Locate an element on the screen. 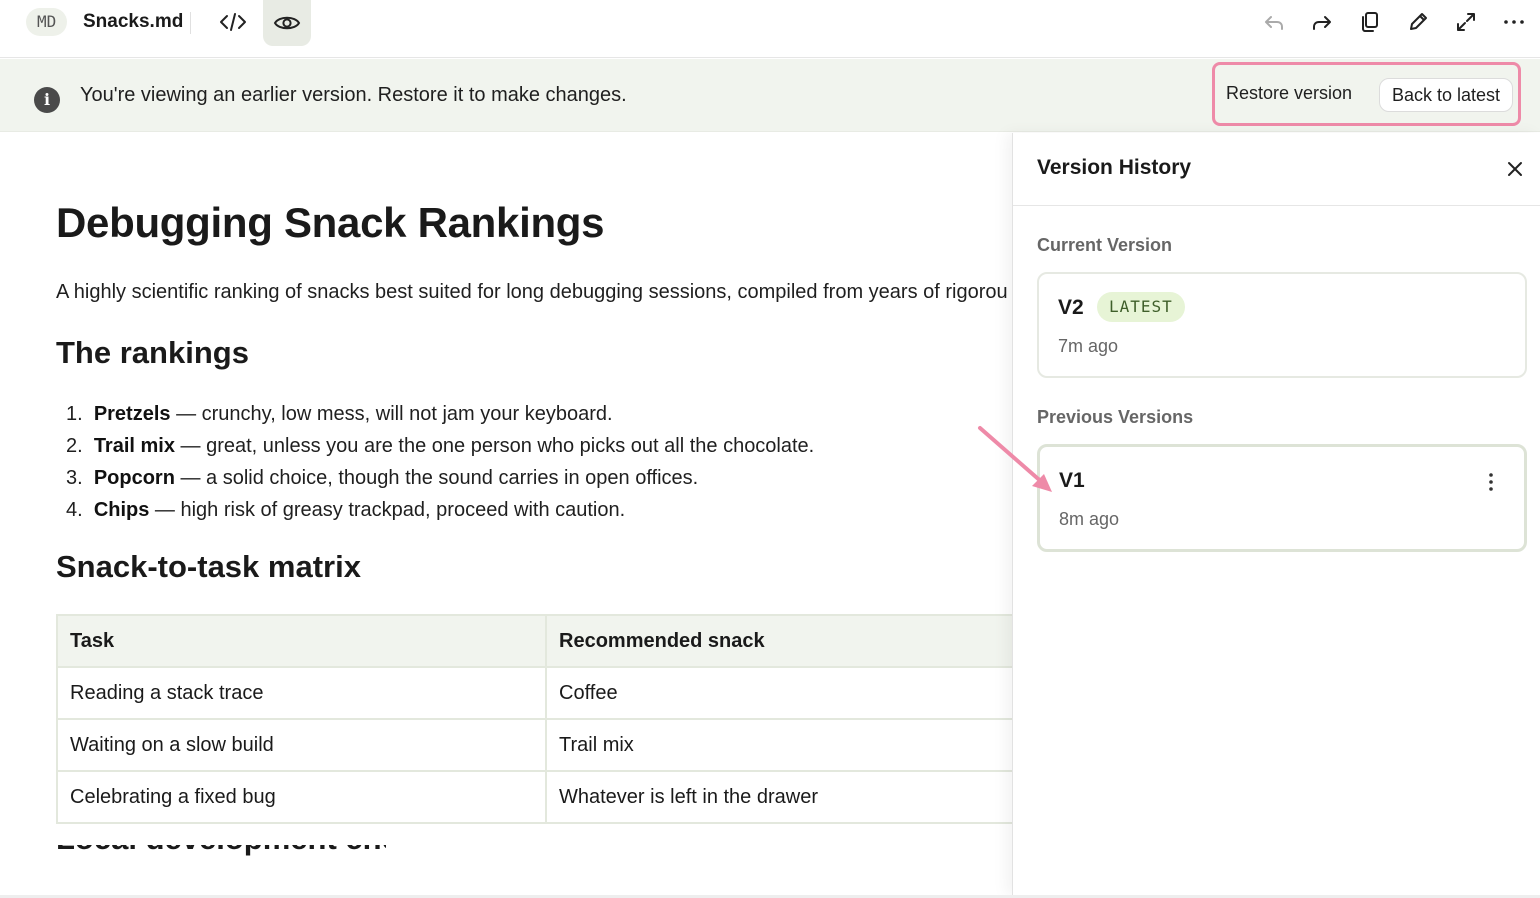  preview-toggle is located at coordinates (287, 23).